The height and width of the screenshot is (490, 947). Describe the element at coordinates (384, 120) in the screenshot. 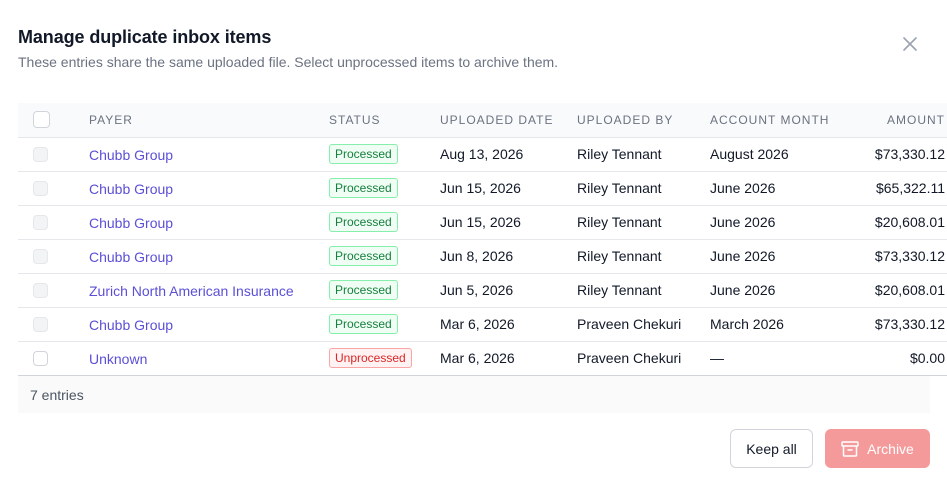

I see `column-header-status: STATUS` at that location.